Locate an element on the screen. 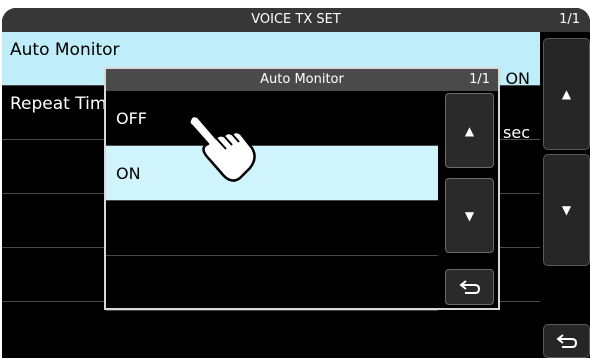 This screenshot has width=590, height=358. dialog-scroll-up-button: ▲ is located at coordinates (469, 130).